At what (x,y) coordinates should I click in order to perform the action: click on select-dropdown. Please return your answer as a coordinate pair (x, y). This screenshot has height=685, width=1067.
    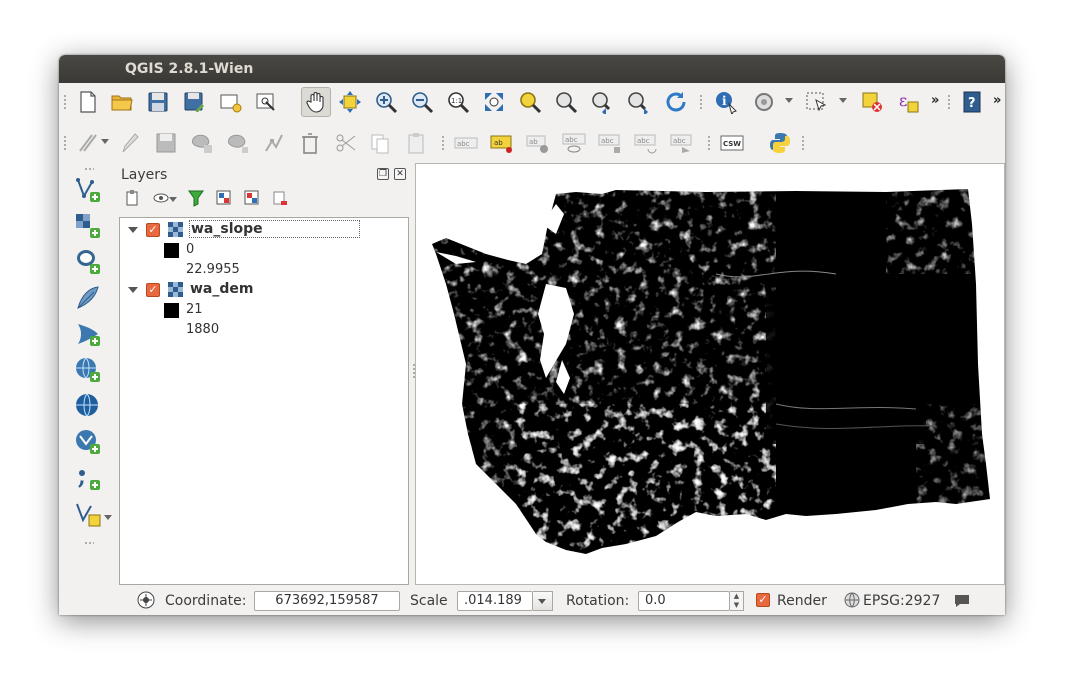
    Looking at the image, I should click on (843, 100).